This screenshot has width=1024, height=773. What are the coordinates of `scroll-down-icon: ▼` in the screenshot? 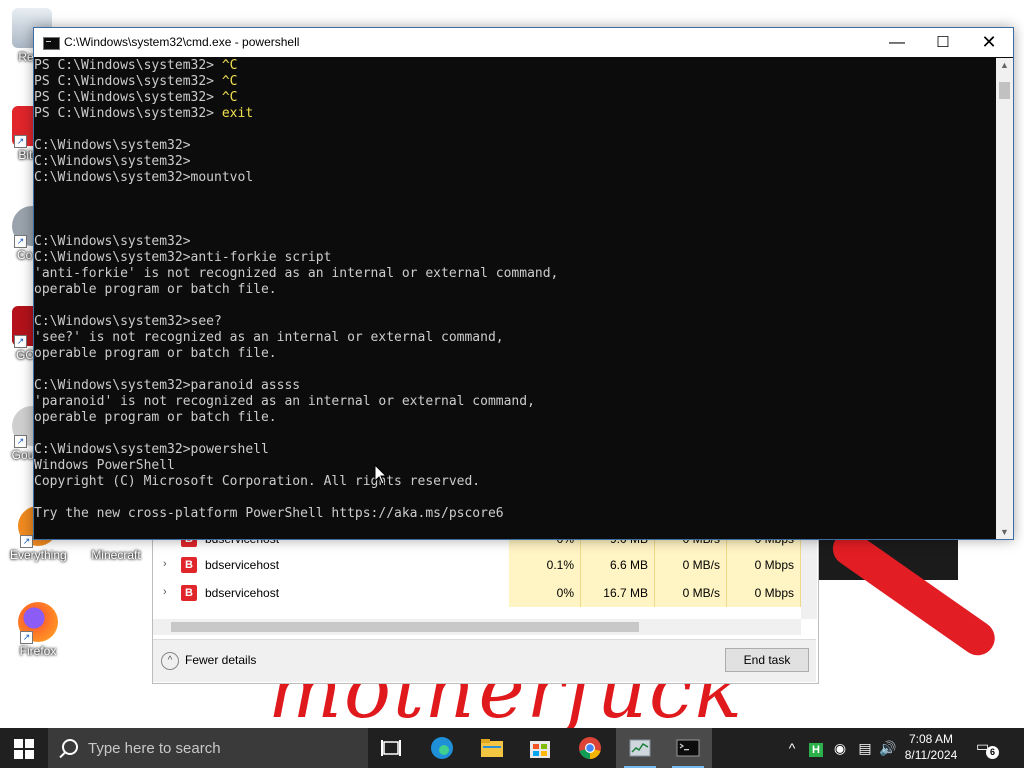 It's located at (1004, 532).